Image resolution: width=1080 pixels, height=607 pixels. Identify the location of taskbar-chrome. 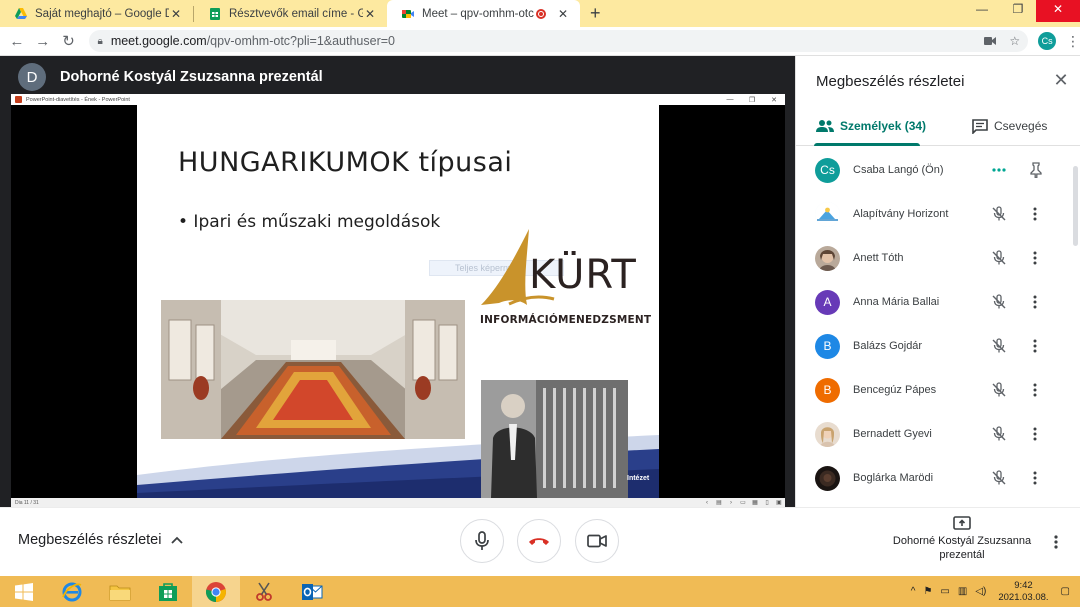
(216, 591).